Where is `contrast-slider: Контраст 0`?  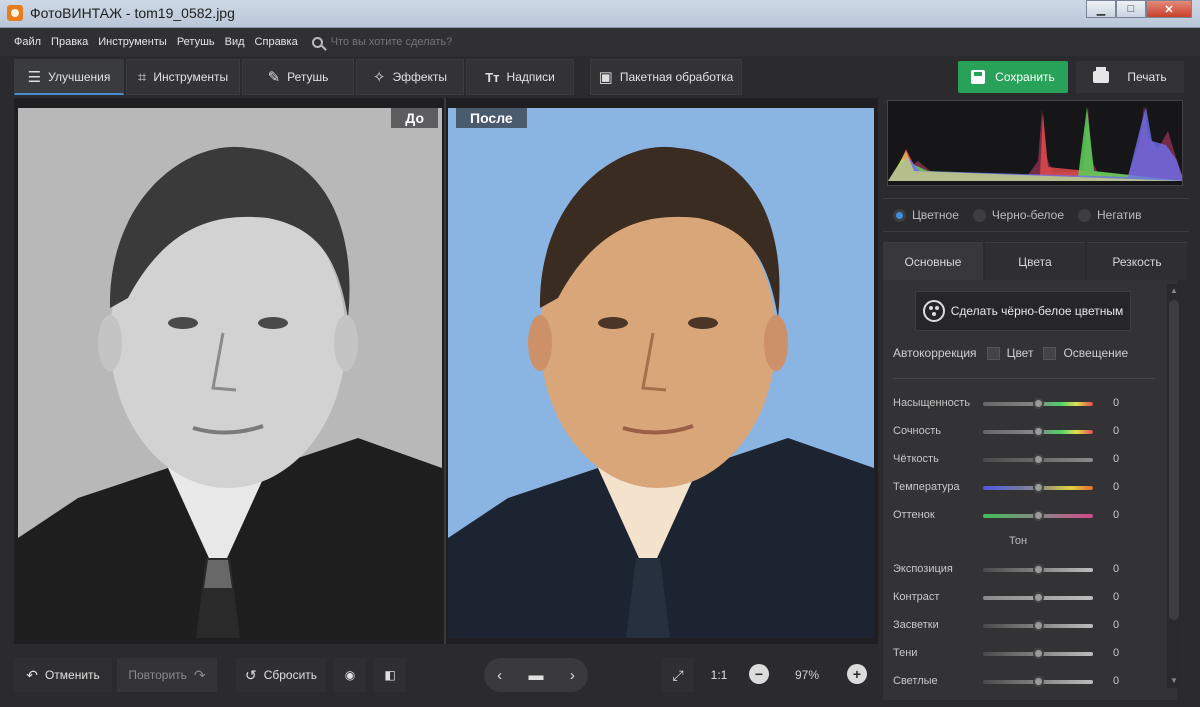 contrast-slider: Контраст 0 is located at coordinates (1028, 598).